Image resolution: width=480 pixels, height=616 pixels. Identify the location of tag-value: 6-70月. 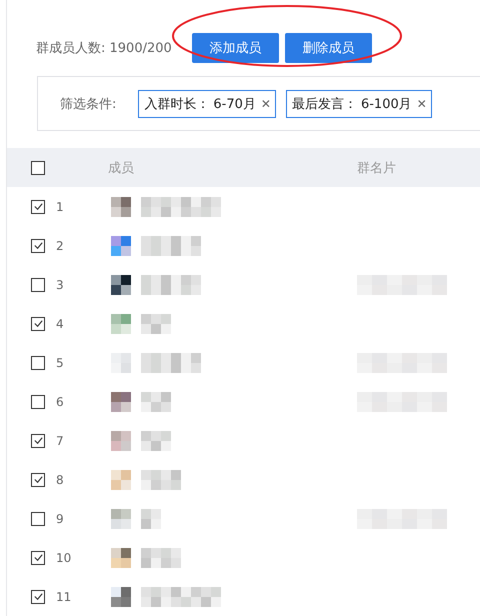
(234, 104).